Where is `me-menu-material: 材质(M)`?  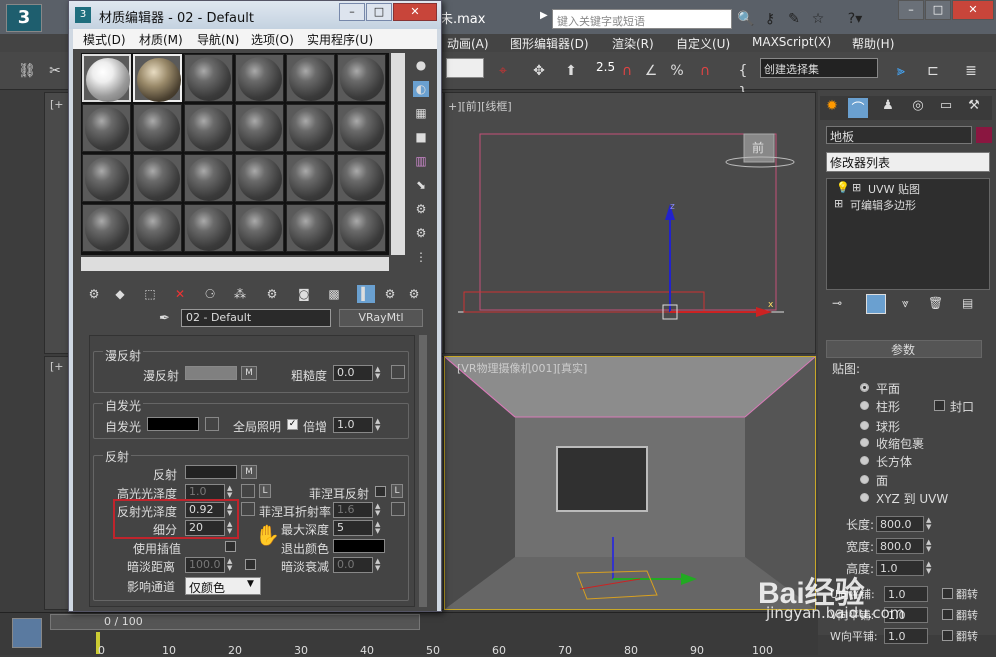 me-menu-material: 材质(M) is located at coordinates (161, 39).